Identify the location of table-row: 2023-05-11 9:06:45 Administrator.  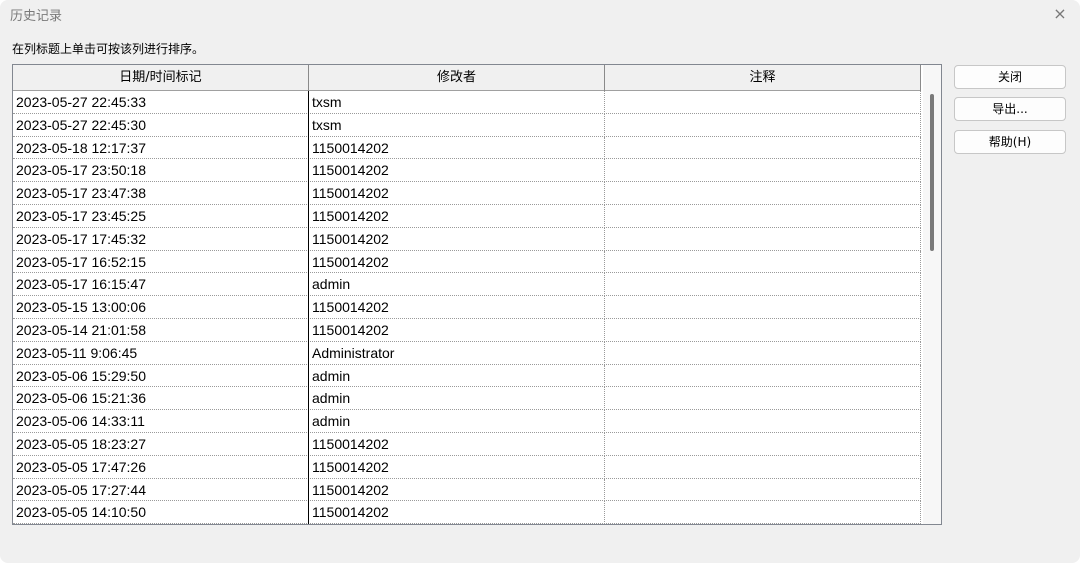
(467, 353).